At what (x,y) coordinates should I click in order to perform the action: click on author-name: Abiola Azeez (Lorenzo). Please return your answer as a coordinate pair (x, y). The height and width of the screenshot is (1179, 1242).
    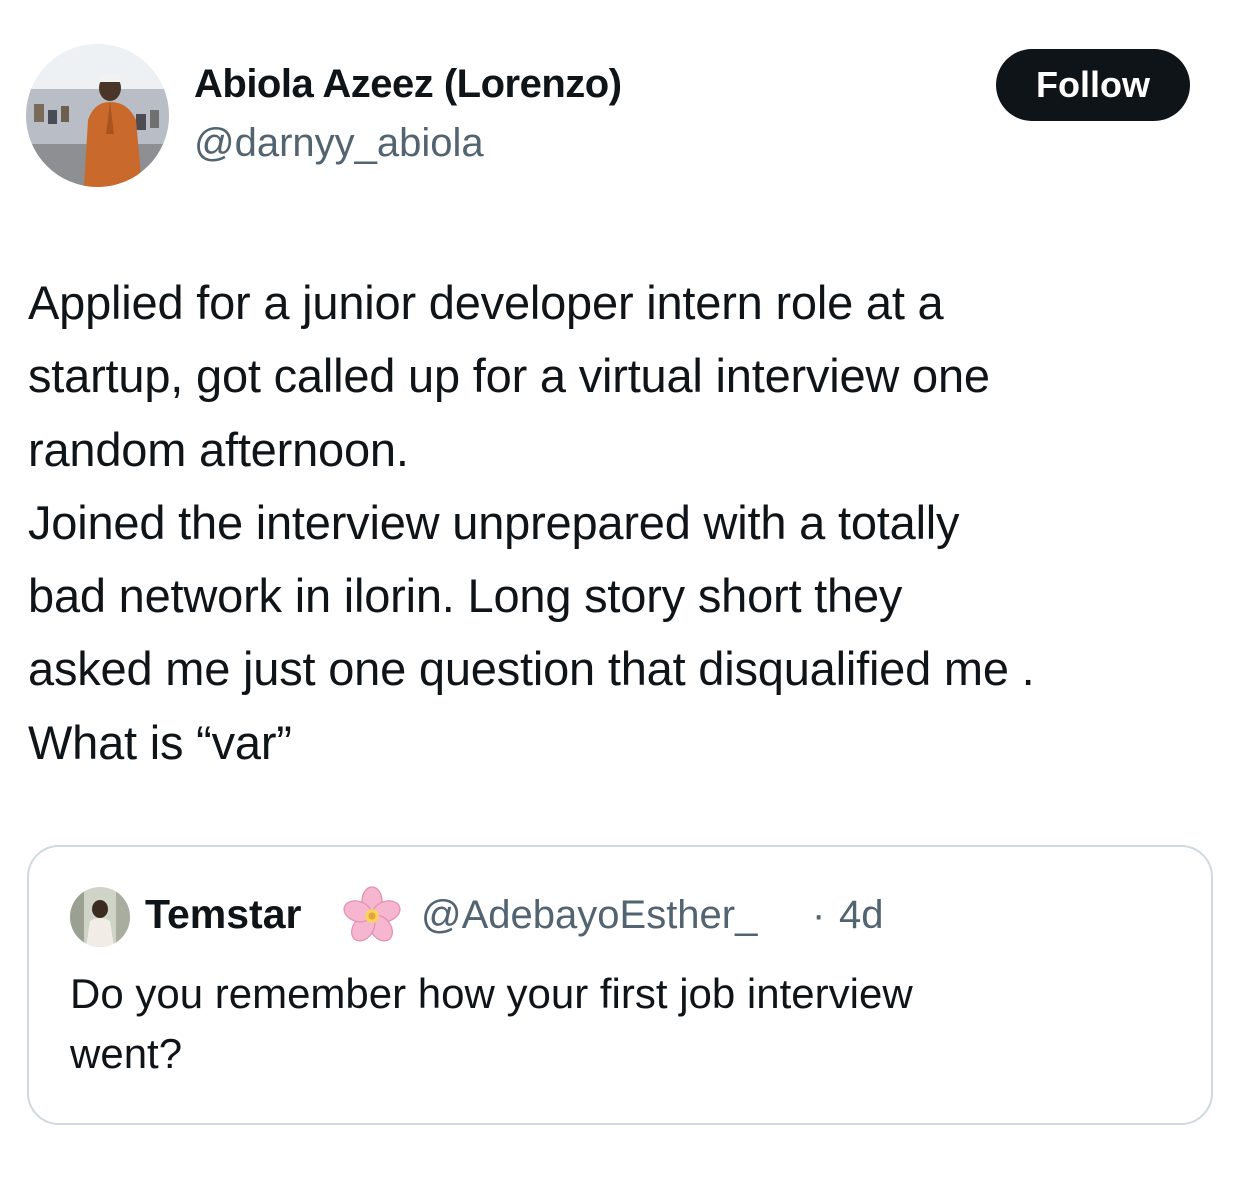
    Looking at the image, I should click on (408, 84).